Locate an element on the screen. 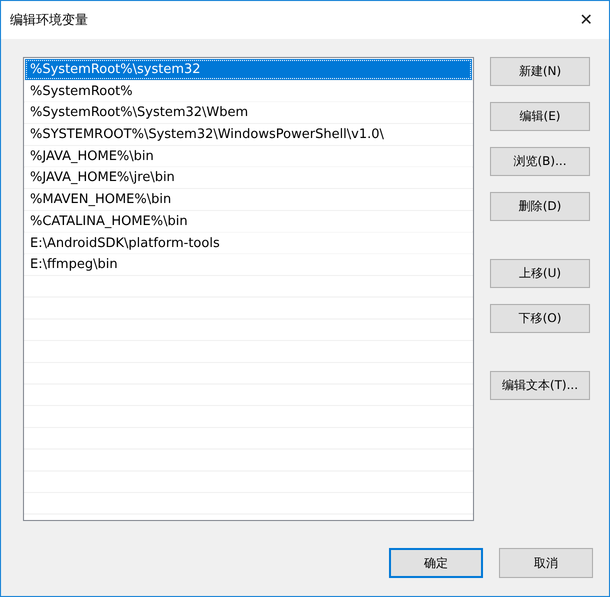 Image resolution: width=610 pixels, height=597 pixels. window-title: 编辑环境变量 is located at coordinates (49, 20).